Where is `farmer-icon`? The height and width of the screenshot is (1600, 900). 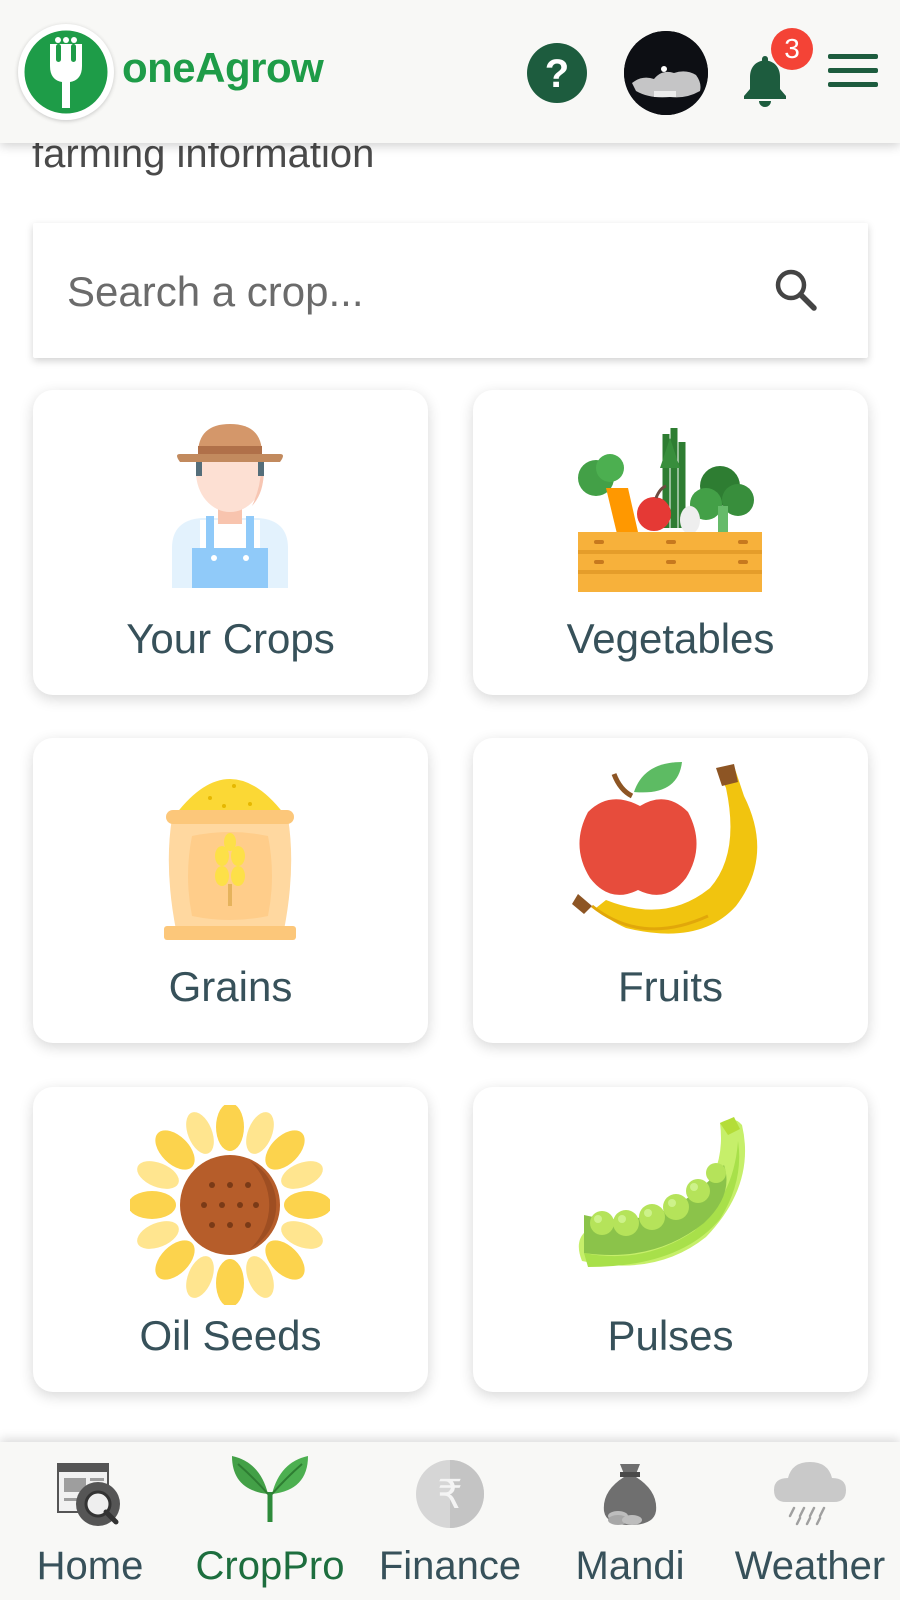 farmer-icon is located at coordinates (230, 506).